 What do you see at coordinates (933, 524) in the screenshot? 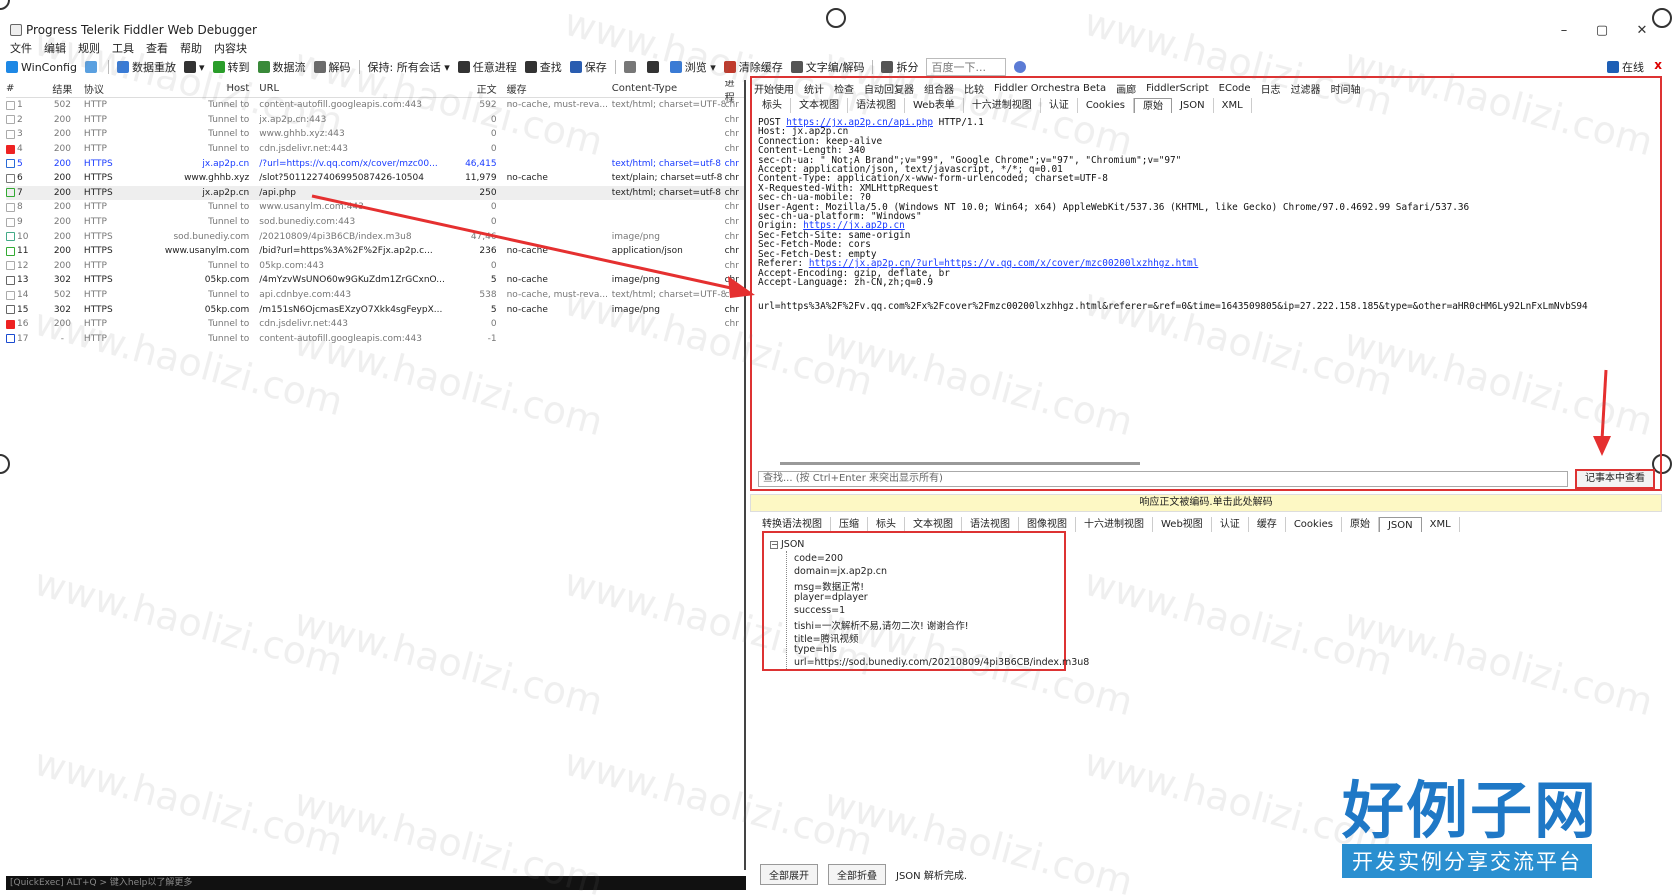
I see `response-tab: 文本视图` at bounding box center [933, 524].